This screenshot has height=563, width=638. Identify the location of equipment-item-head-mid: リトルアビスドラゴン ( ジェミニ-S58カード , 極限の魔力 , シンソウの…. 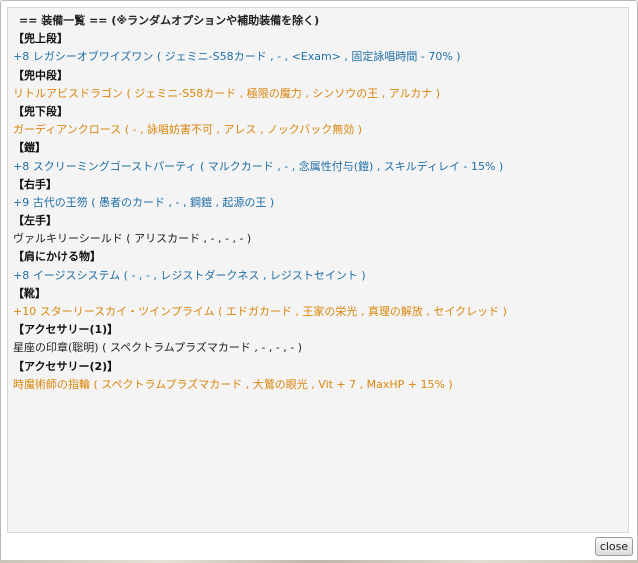
(227, 93).